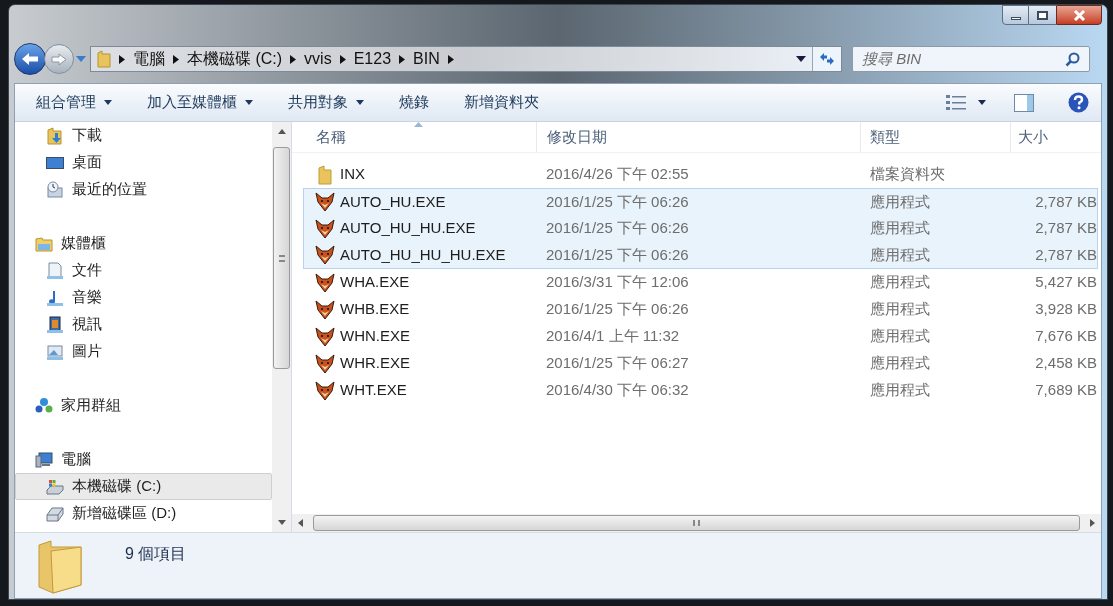 The height and width of the screenshot is (606, 1113). I want to click on item-count: 9 個項目, so click(156, 554).